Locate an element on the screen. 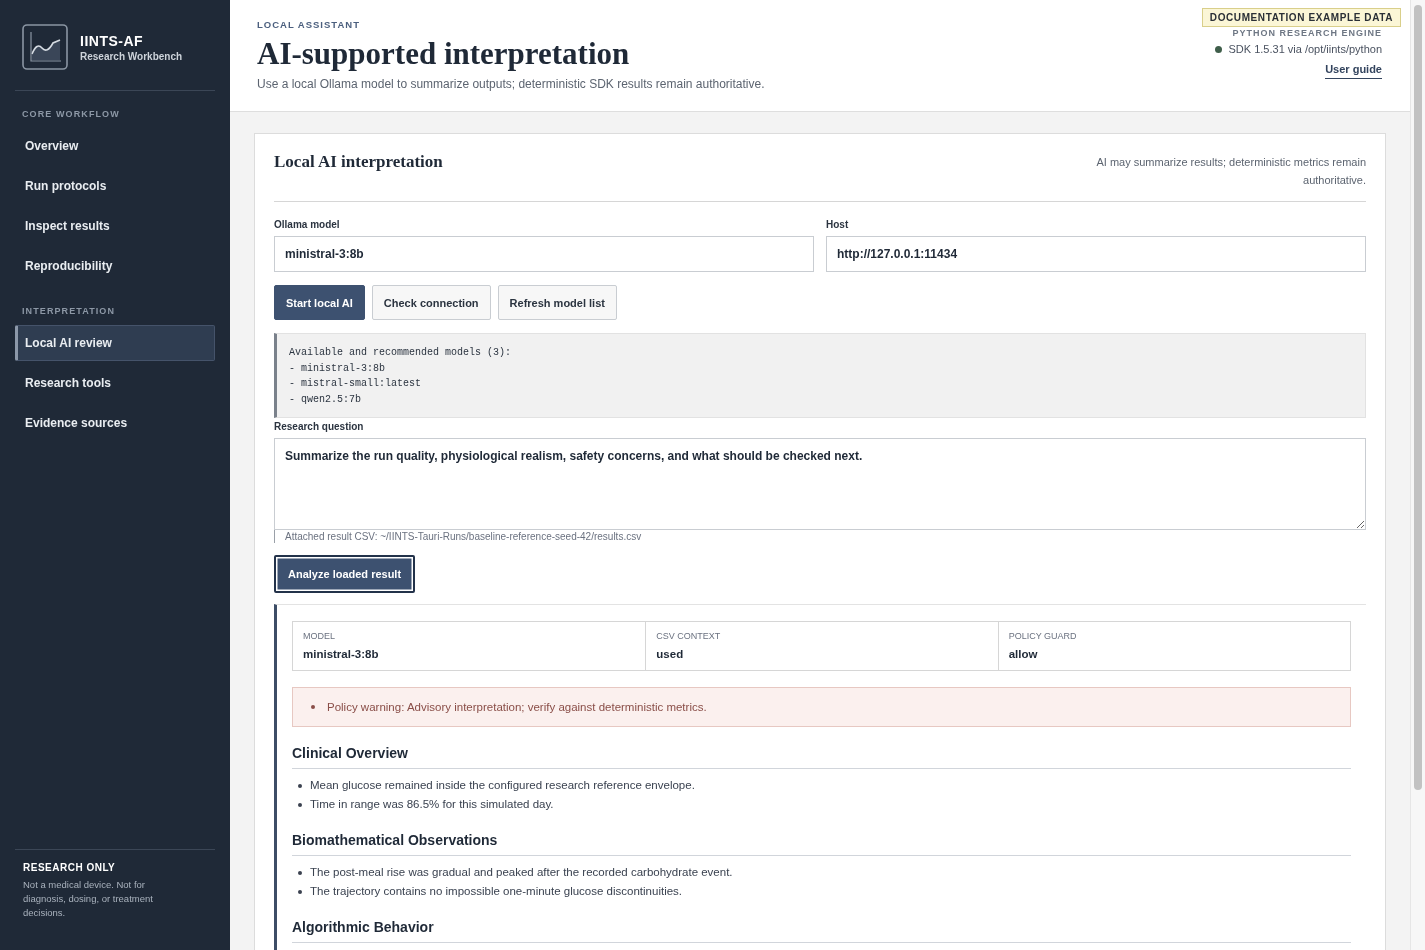 The image size is (1425, 950). model-list-output: Available and recommended models (3): - ministral-3:8b - mistral-small:latest - qwen2.5:7b is located at coordinates (820, 376).